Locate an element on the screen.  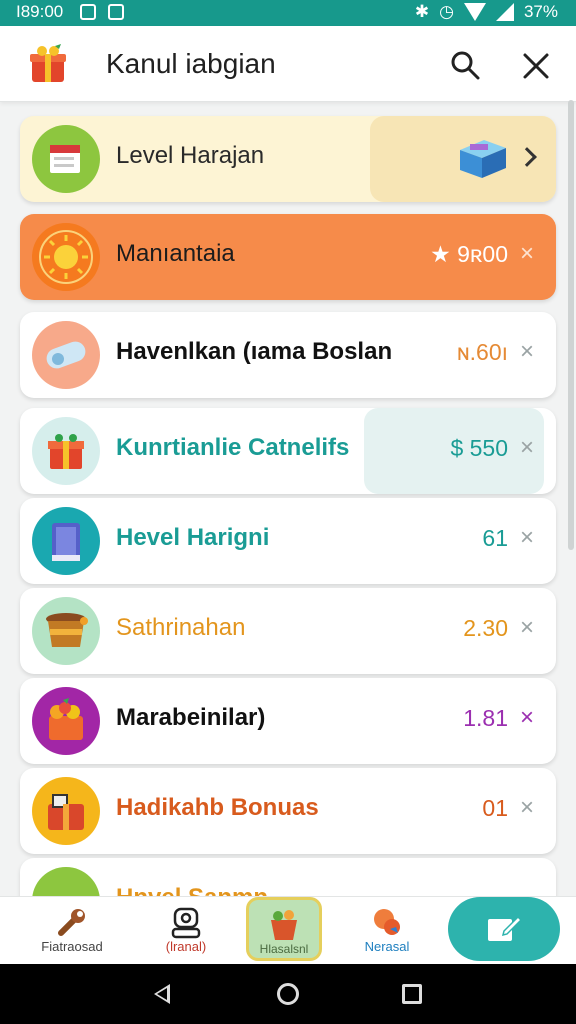
list-item-value: ɴ.60ı is located at coordinates (482, 352).